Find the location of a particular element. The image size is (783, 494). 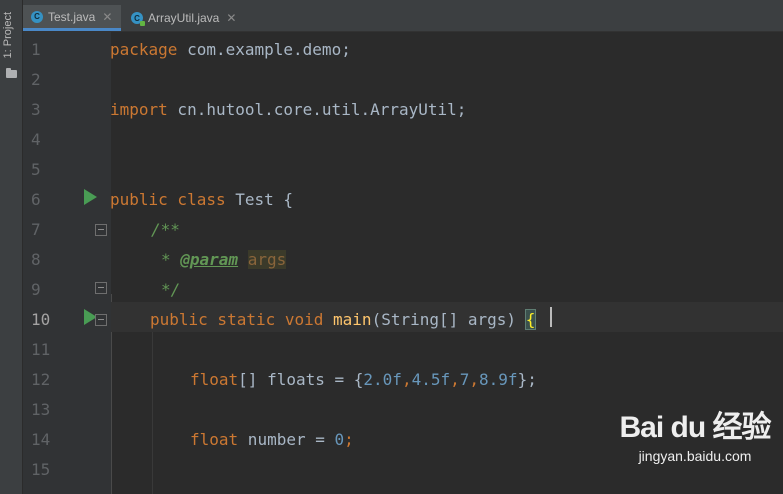

semicolon: ; is located at coordinates (349, 439).